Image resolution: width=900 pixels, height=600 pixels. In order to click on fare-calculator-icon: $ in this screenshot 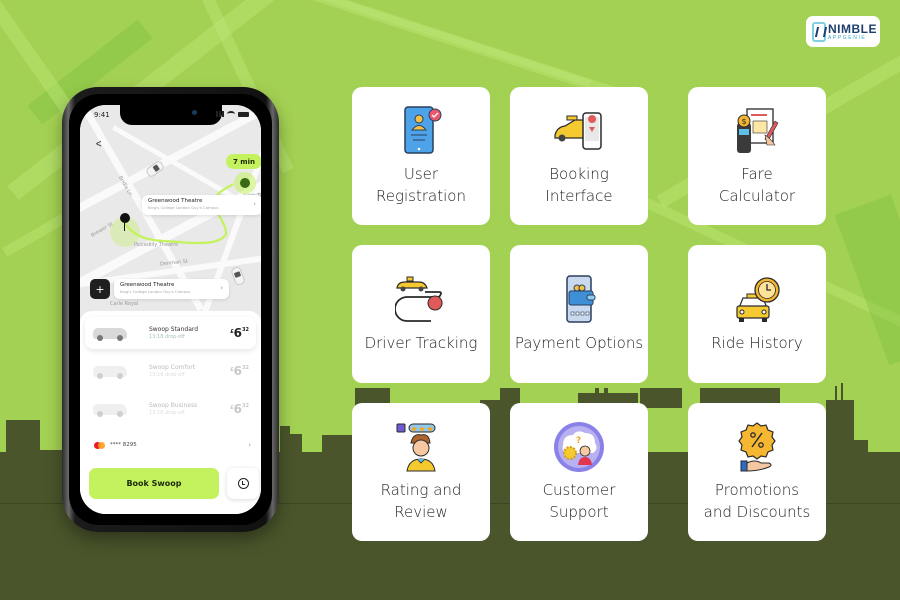, I will do `click(758, 130)`.